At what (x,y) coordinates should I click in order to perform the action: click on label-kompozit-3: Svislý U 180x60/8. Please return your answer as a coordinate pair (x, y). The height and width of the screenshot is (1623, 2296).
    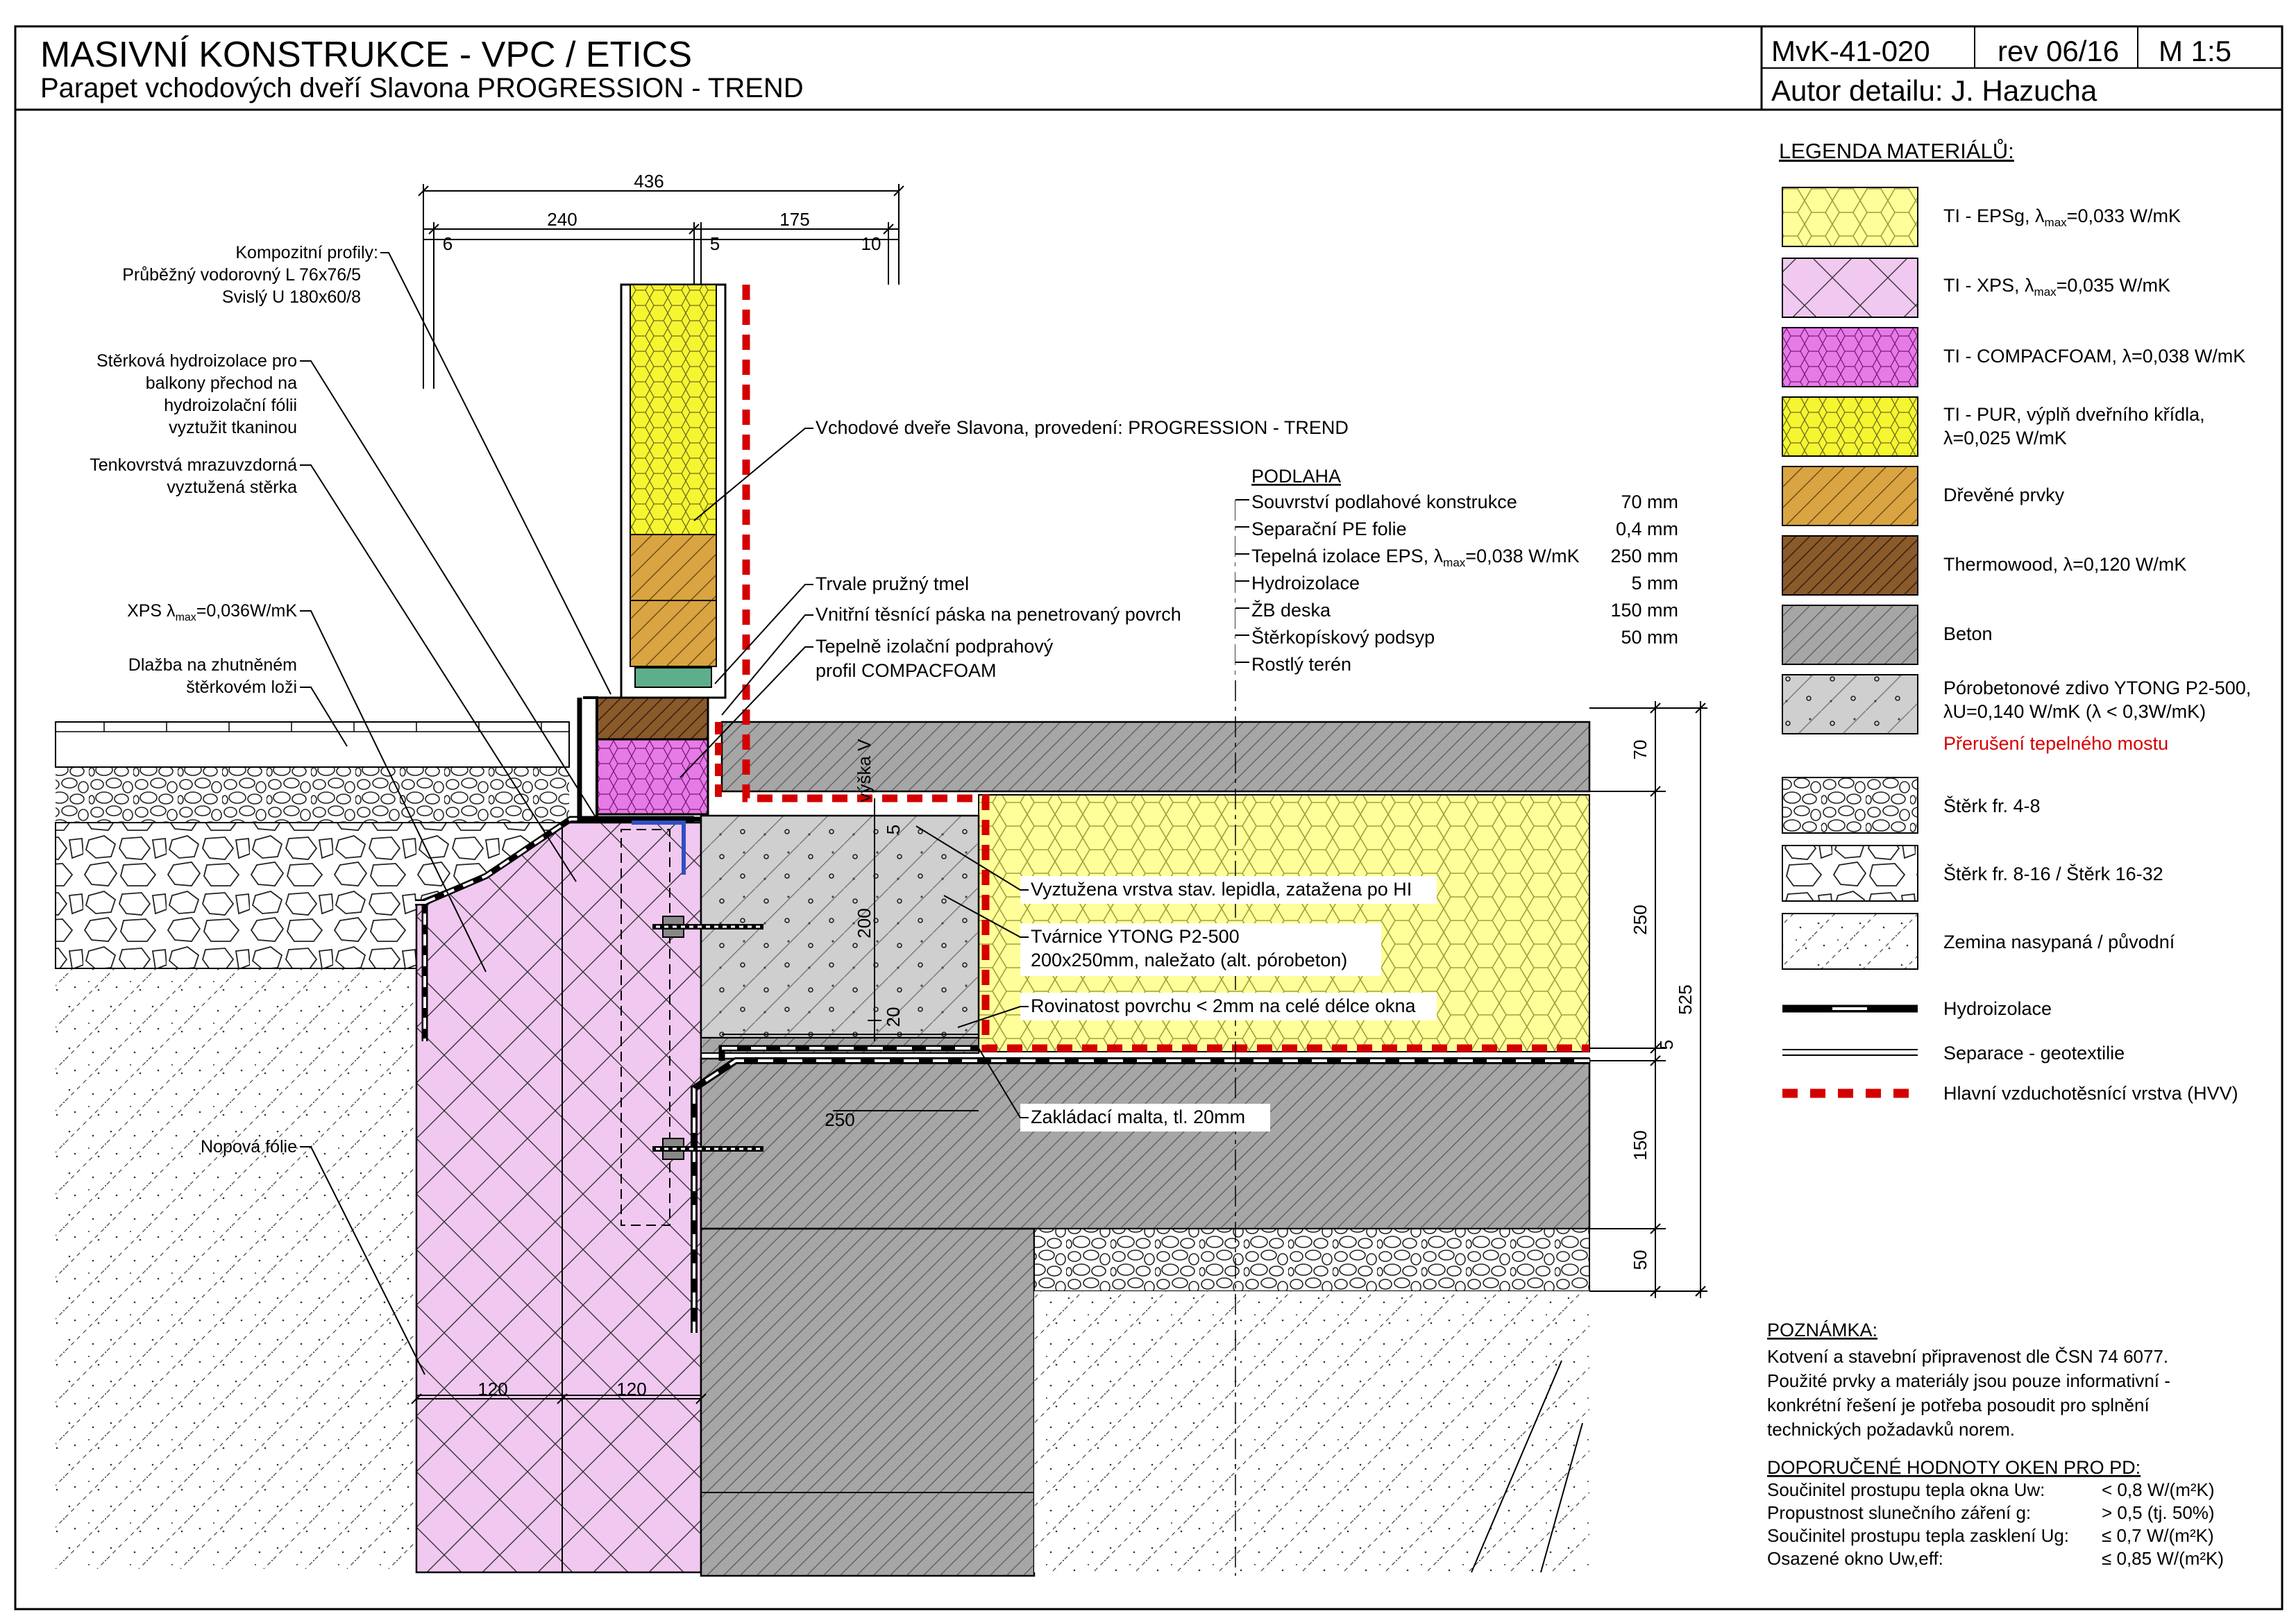
    Looking at the image, I should click on (291, 297).